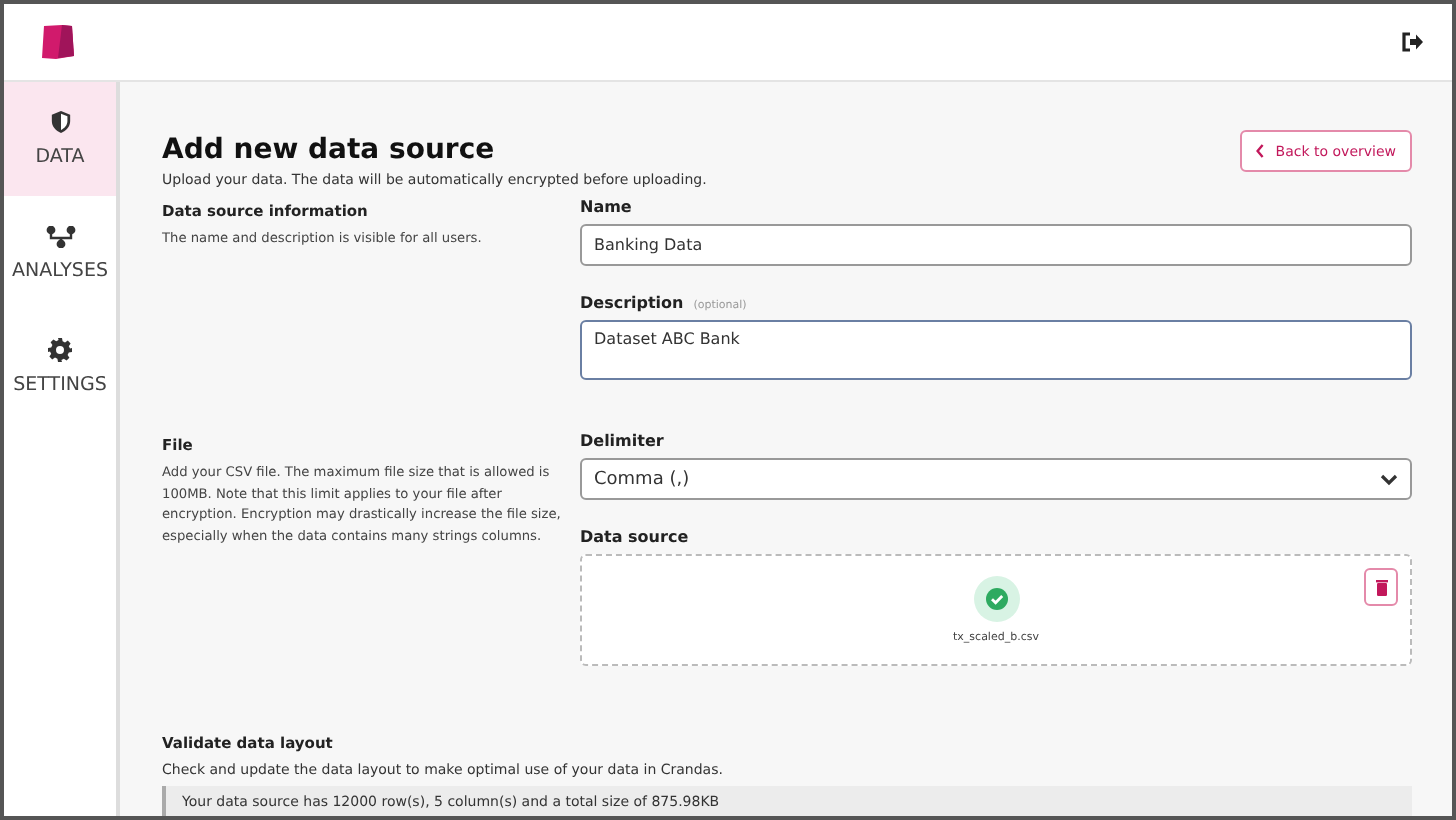 The image size is (1456, 820). Describe the element at coordinates (996, 479) in the screenshot. I see `delimiter-select: Comma (,)` at that location.